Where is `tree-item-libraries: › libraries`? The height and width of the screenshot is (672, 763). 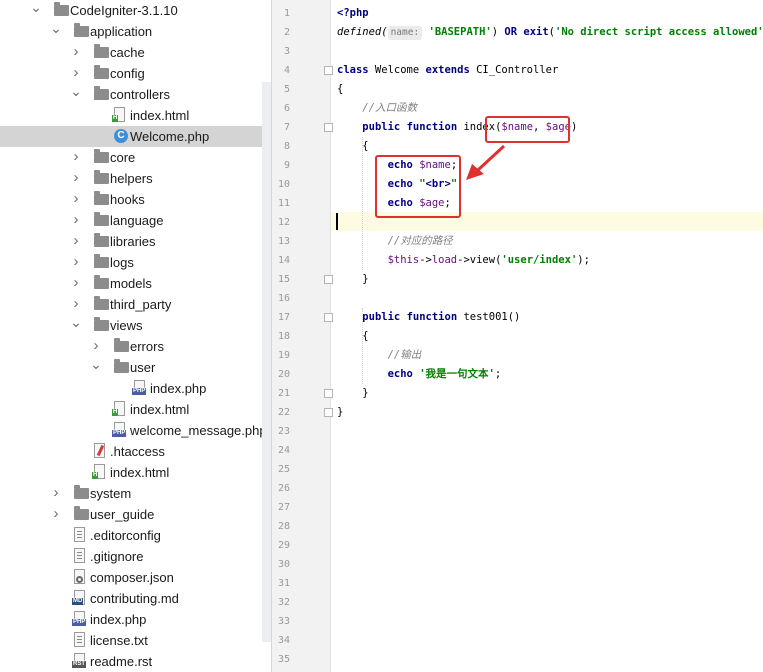 tree-item-libraries: › libraries is located at coordinates (131, 241).